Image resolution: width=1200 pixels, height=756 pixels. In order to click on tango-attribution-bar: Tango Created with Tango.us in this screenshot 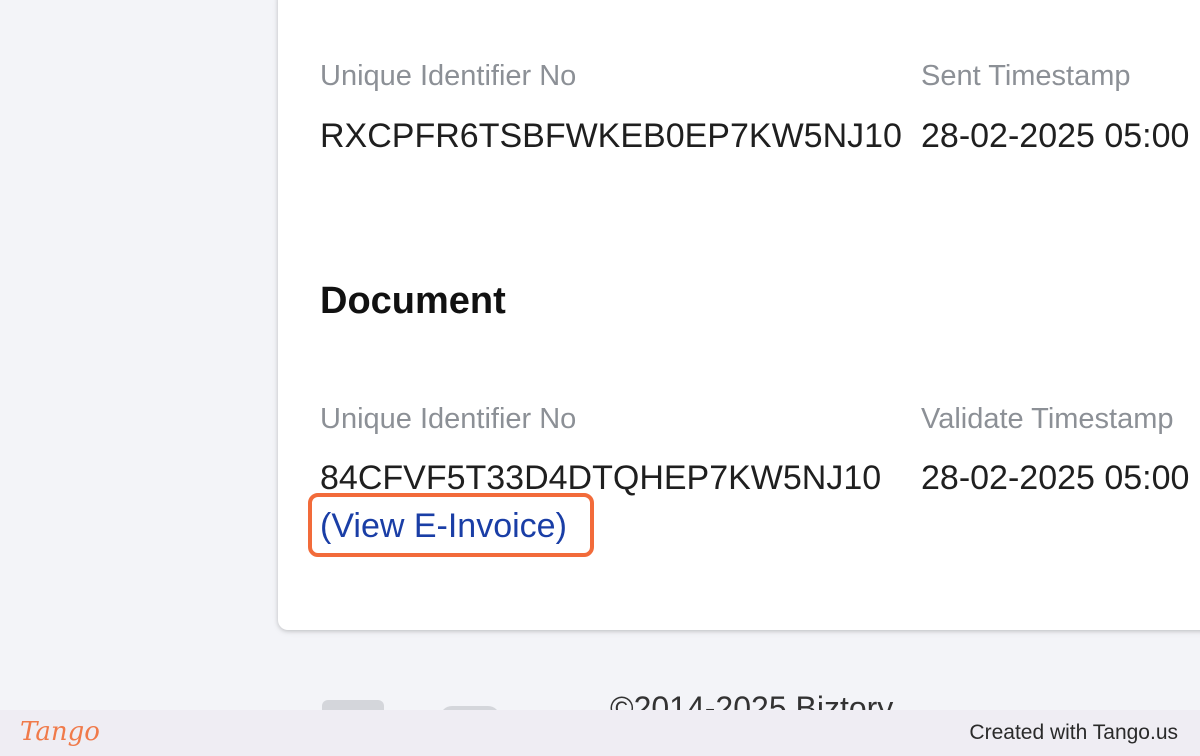, I will do `click(600, 733)`.